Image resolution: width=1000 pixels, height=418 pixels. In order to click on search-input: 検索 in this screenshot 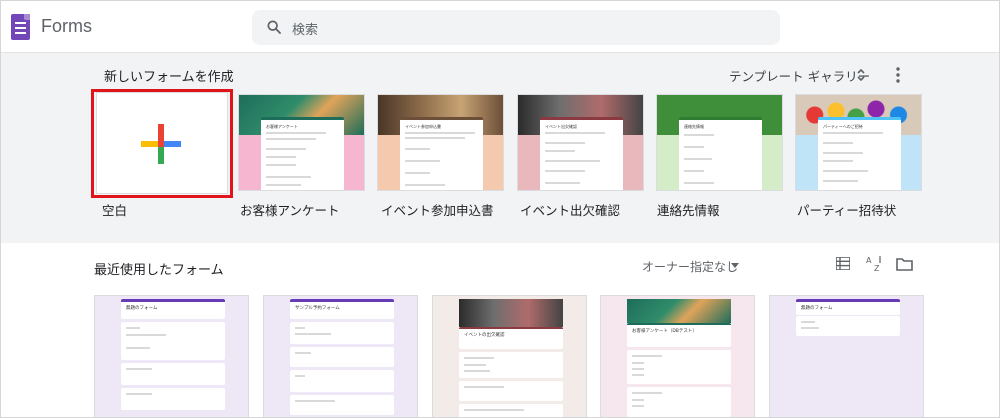, I will do `click(305, 28)`.